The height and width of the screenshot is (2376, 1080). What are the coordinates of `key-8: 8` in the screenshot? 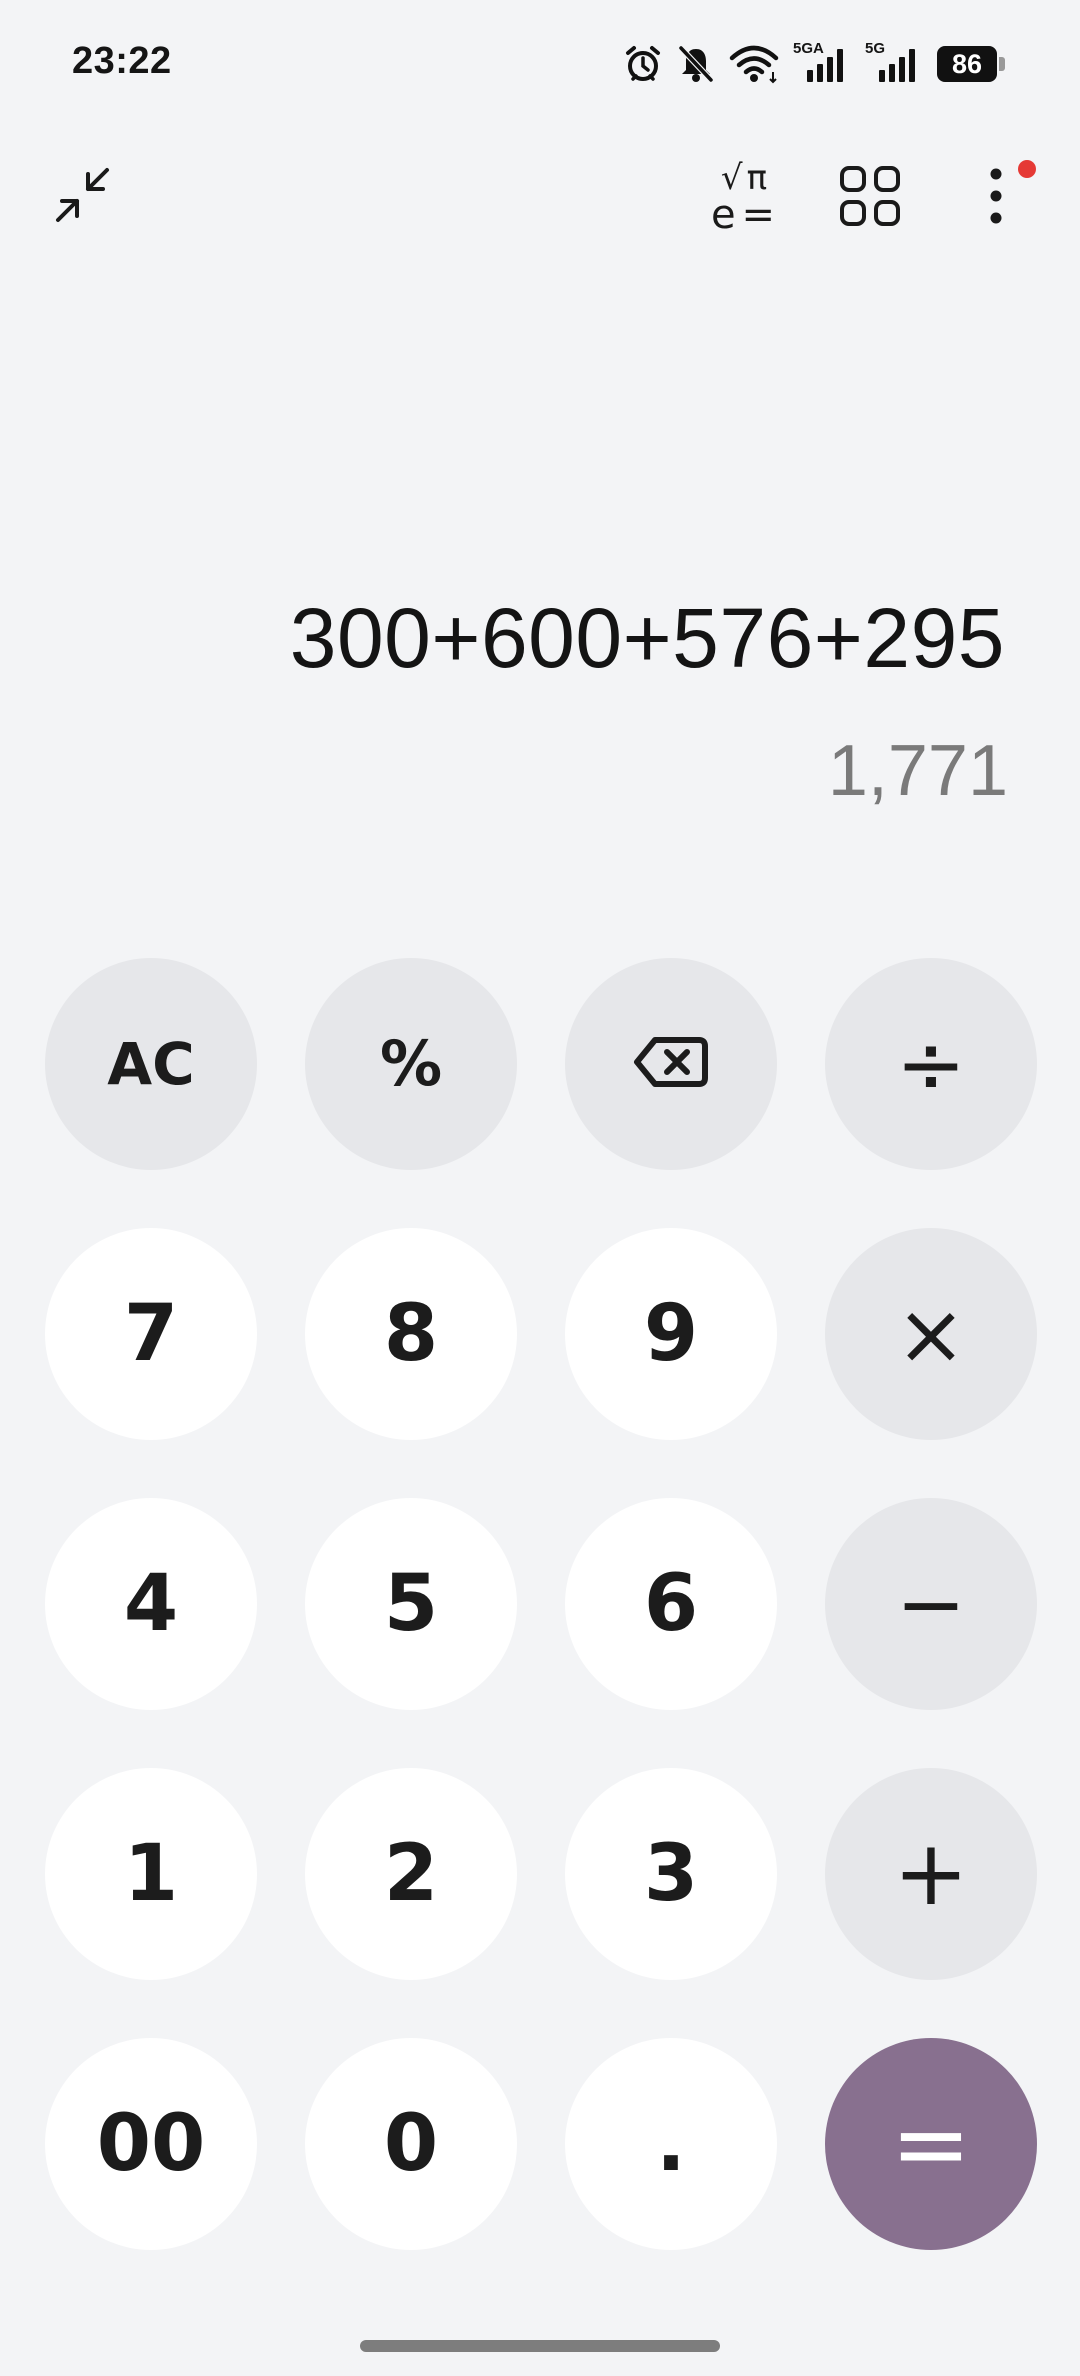 It's located at (411, 1334).